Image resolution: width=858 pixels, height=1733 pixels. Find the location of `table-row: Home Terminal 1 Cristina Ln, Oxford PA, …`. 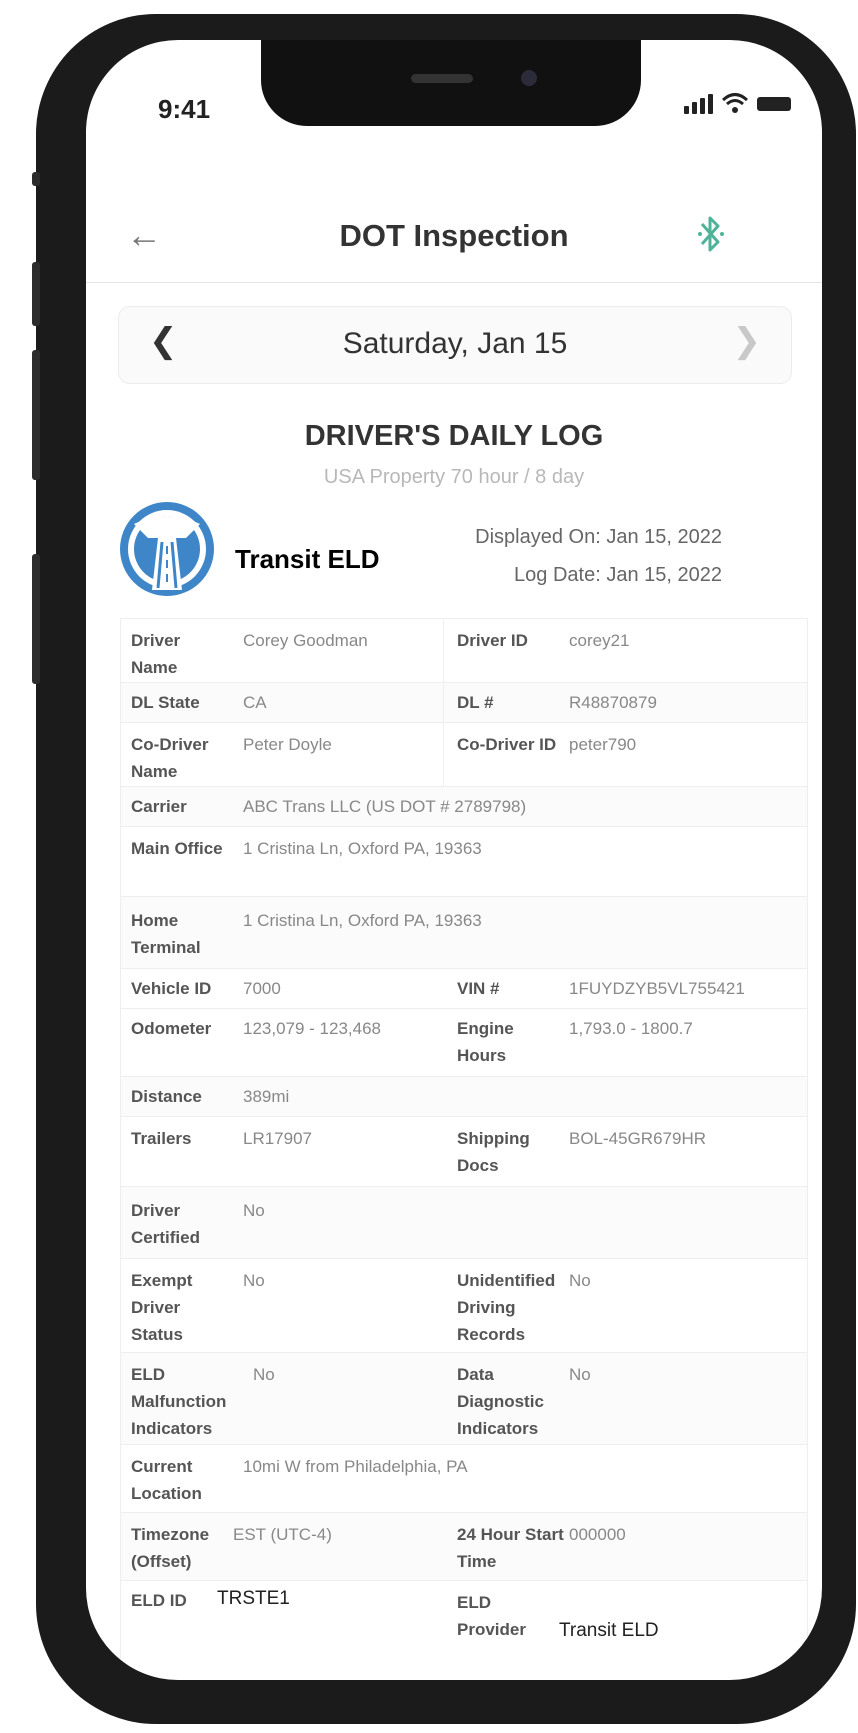

table-row: Home Terminal 1 Cristina Ln, Oxford PA, … is located at coordinates (464, 932).